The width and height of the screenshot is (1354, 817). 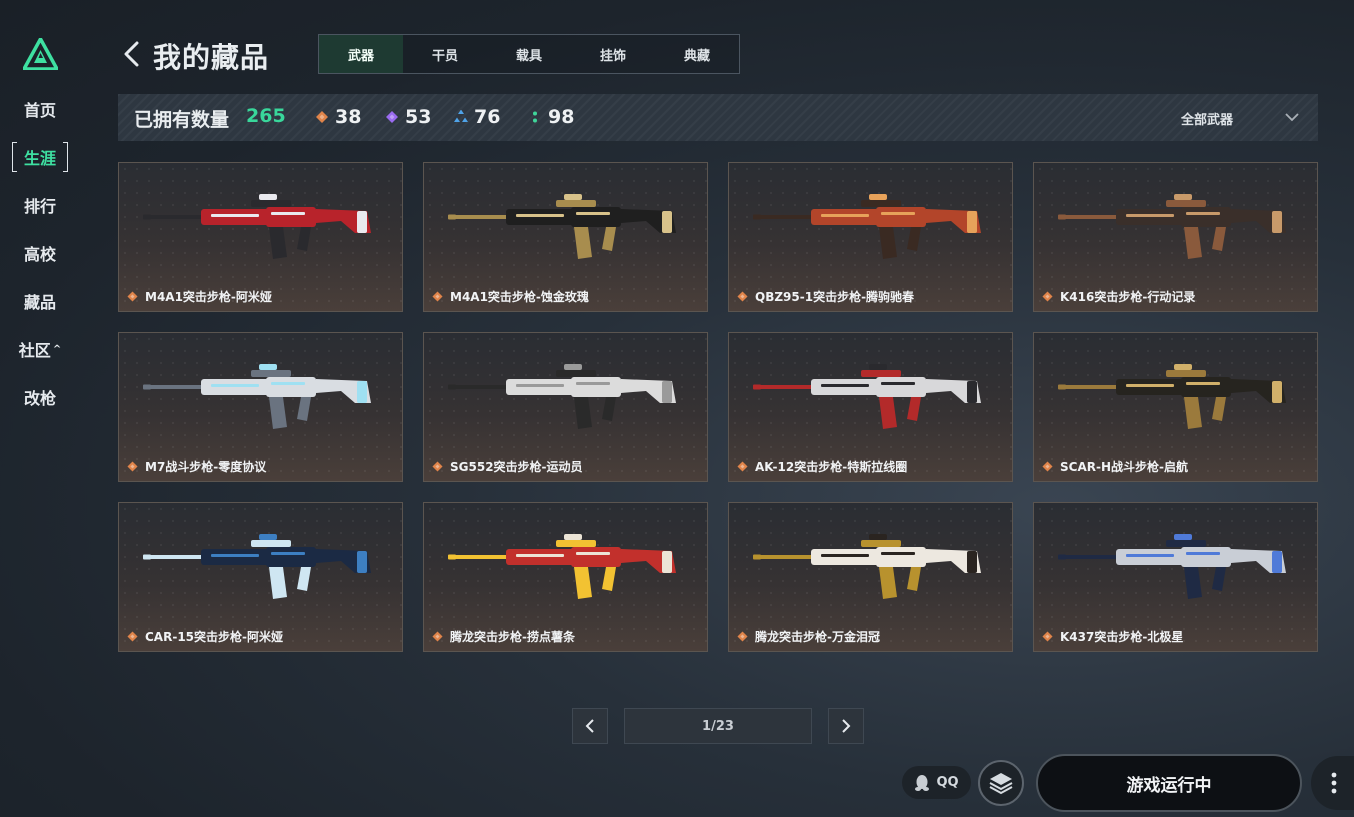 I want to click on weapon-card: K416突击步枪-行动记录, so click(x=1175, y=237).